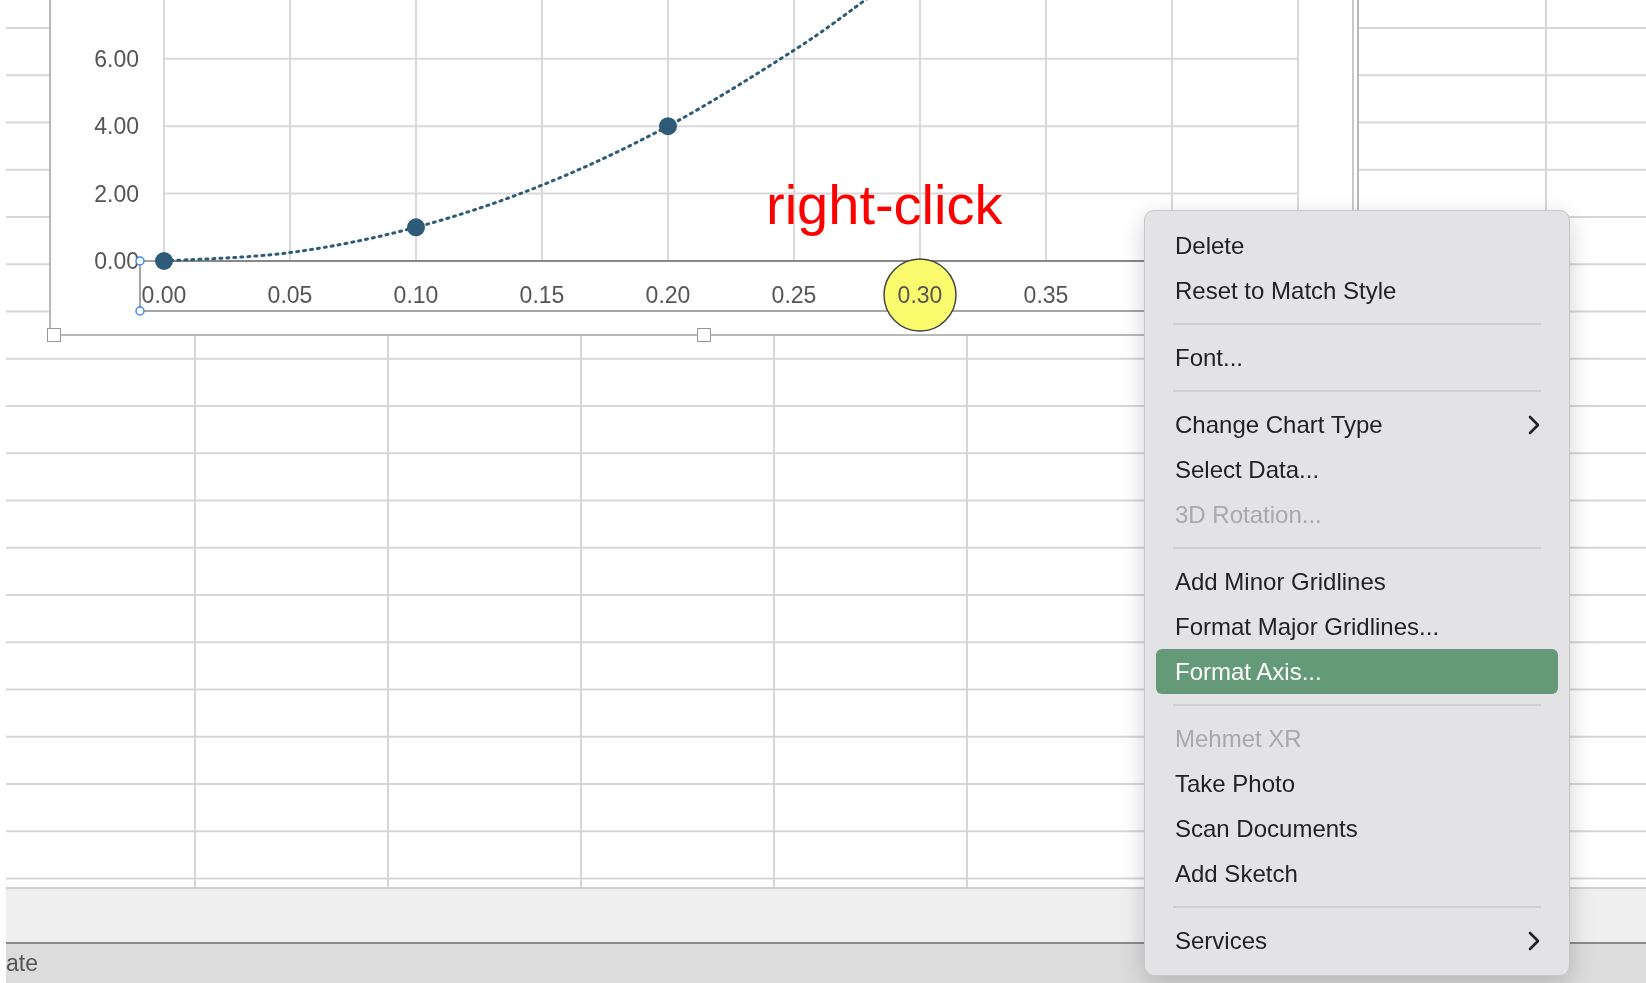 Image resolution: width=1646 pixels, height=983 pixels. What do you see at coordinates (1357, 940) in the screenshot?
I see `menu-item: Services` at bounding box center [1357, 940].